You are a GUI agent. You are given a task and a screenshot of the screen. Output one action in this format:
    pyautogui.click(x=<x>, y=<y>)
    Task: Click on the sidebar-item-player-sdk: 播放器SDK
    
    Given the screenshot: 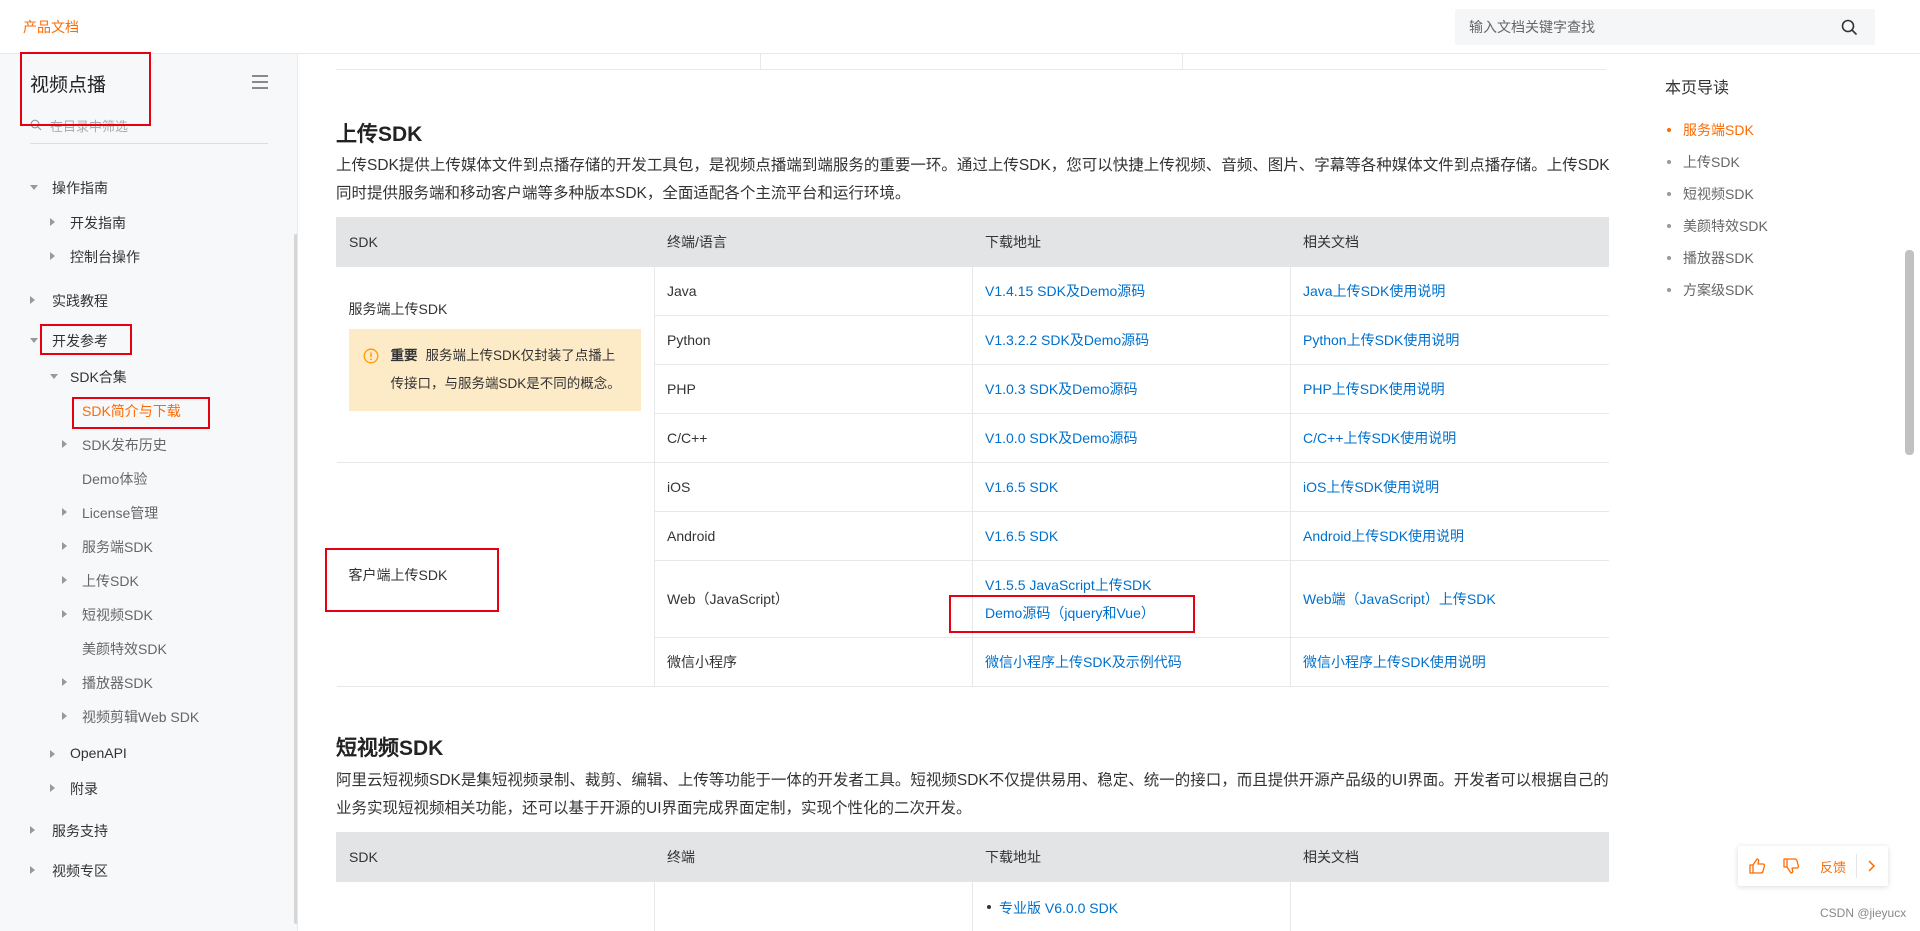 What is the action you would take?
    pyautogui.click(x=107, y=683)
    